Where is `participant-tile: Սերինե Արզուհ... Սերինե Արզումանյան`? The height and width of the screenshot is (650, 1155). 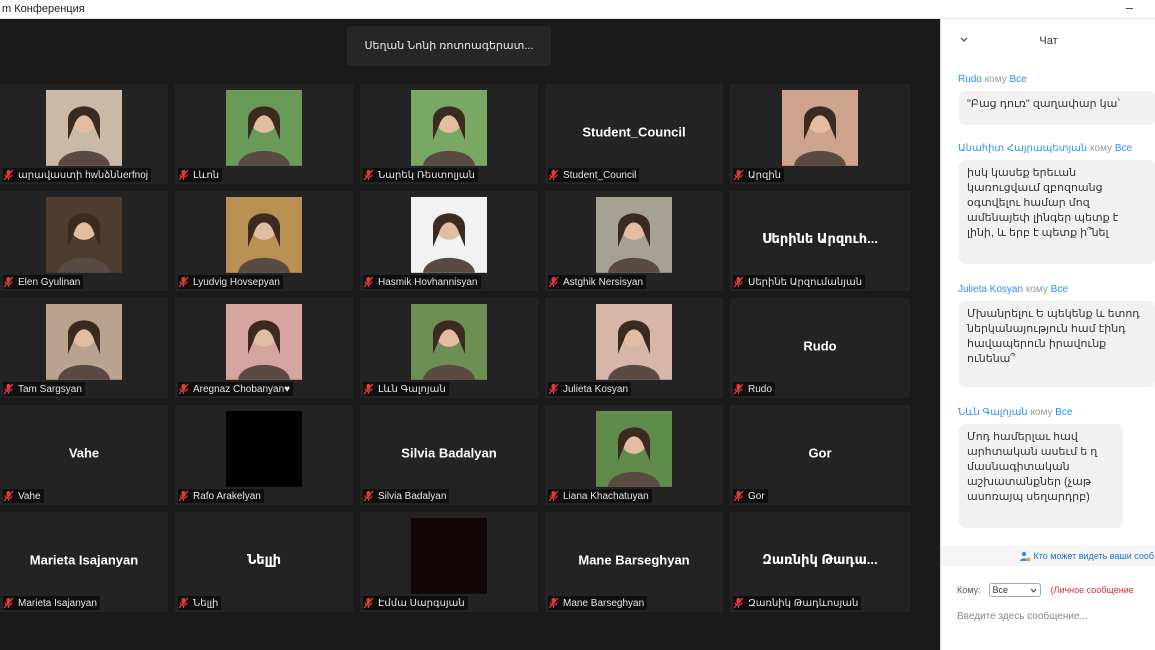
participant-tile: Սերինե Արզուհ... Սերինե Արզումանյան is located at coordinates (820, 241).